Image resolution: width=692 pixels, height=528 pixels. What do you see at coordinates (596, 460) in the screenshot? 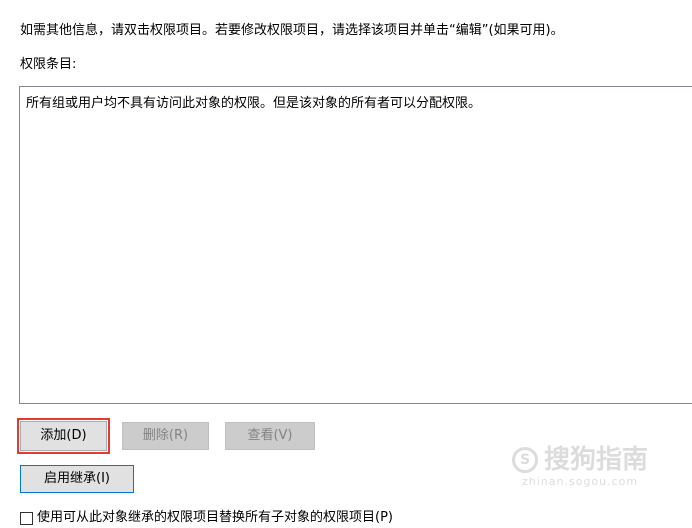
I see `watermark-main-text: 搜狗指南` at bounding box center [596, 460].